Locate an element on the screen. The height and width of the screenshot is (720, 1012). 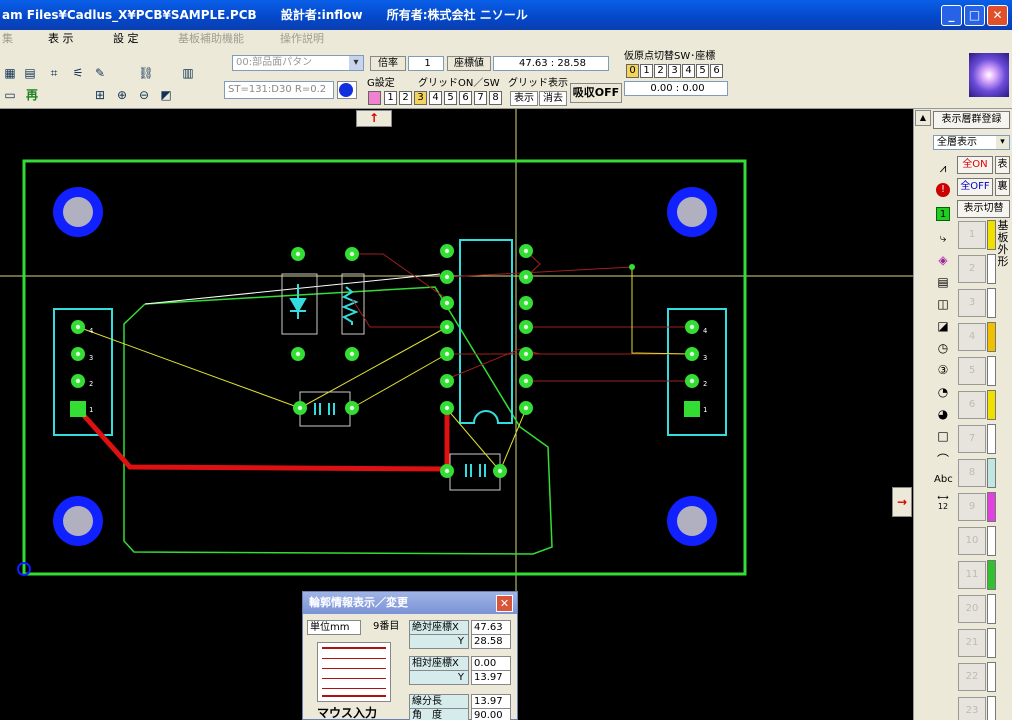
origin-button-4: 4 is located at coordinates (688, 71).